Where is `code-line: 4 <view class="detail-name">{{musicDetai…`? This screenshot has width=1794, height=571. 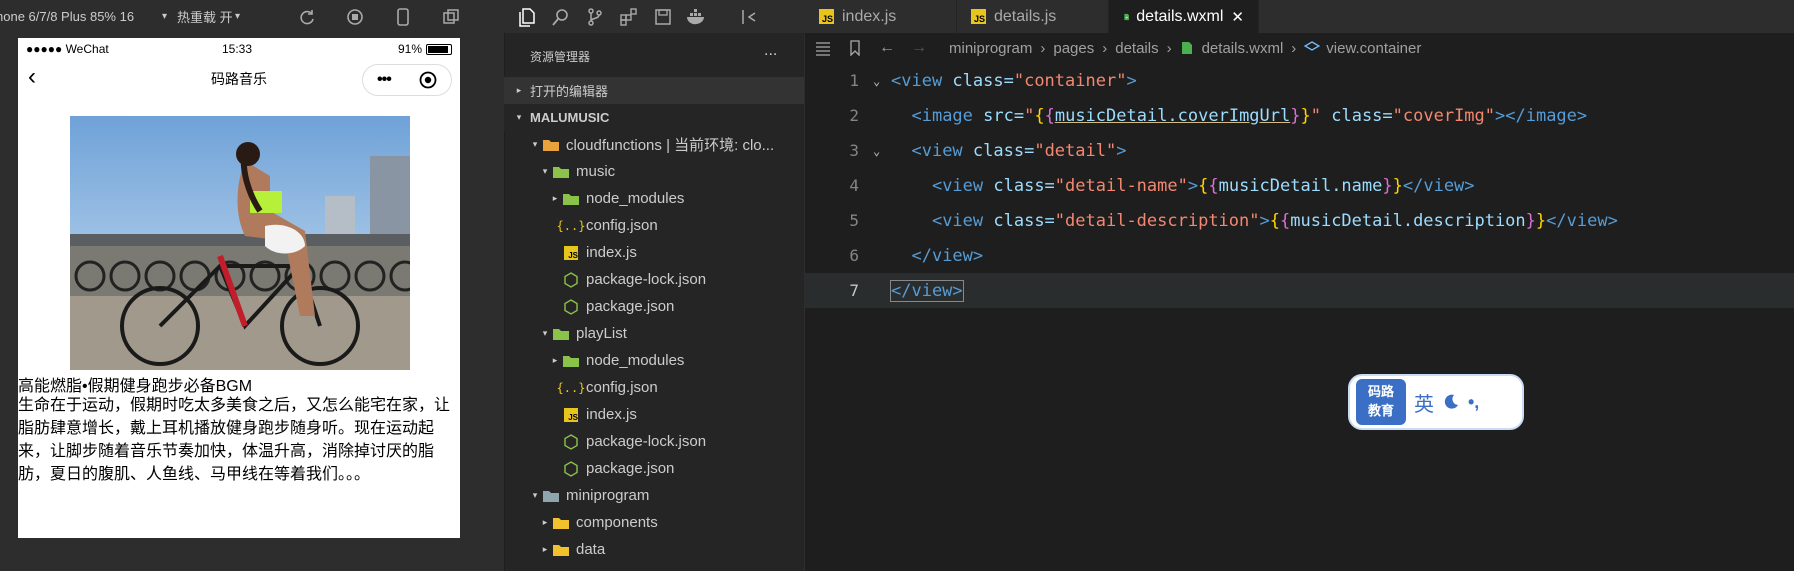
code-line: 4 <view class="detail-name">{{musicDetai… is located at coordinates (1299, 185).